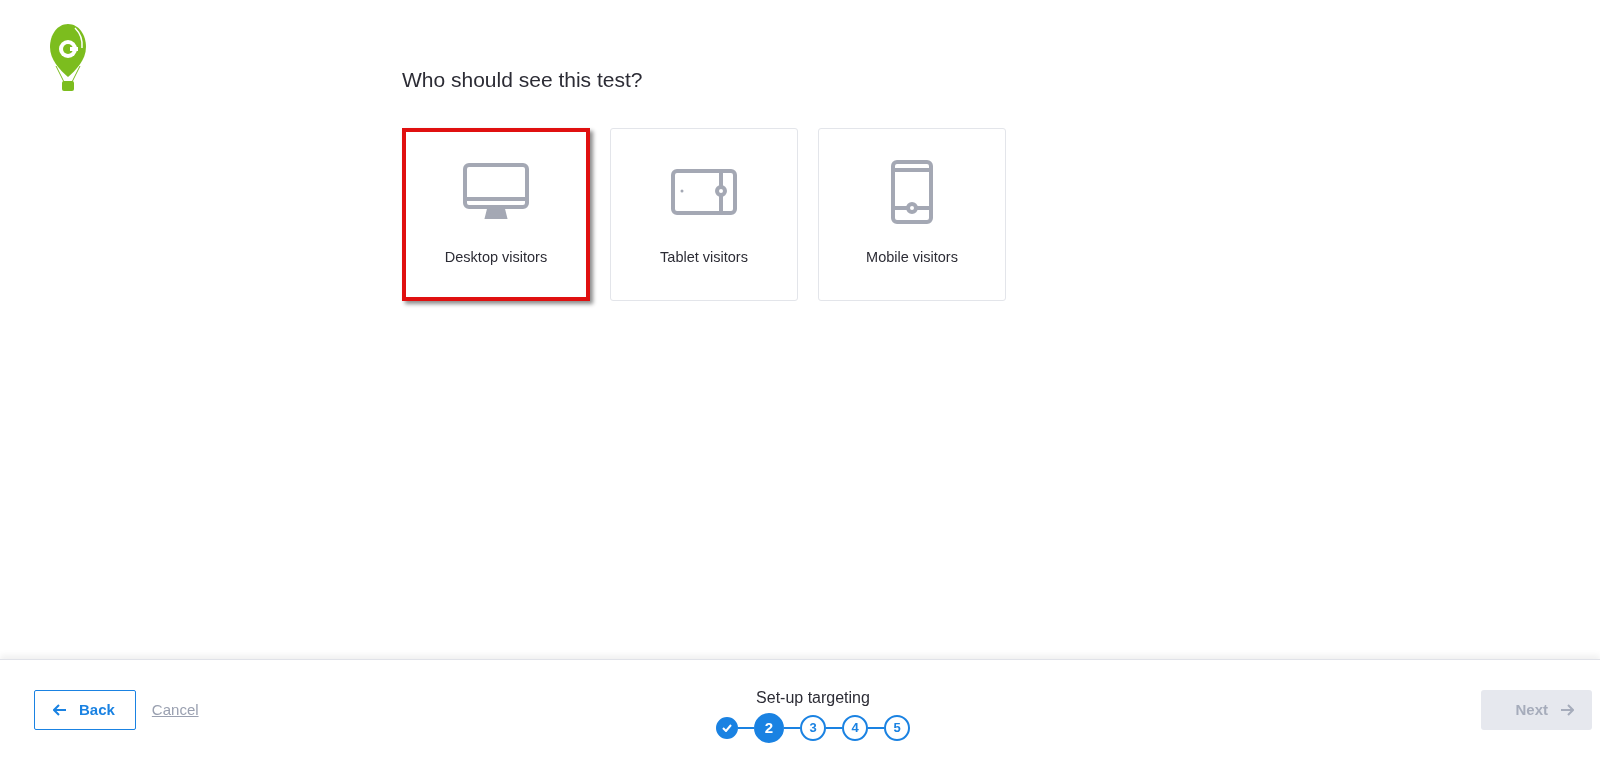 The width and height of the screenshot is (1600, 759). Describe the element at coordinates (523, 80) in the screenshot. I see `question-heading: Who should see this test?` at that location.